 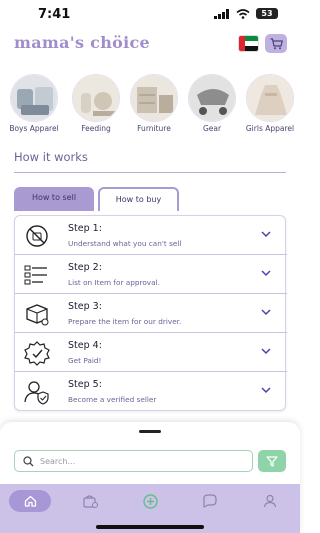 What do you see at coordinates (85, 267) in the screenshot?
I see `step-title: Step 2:` at bounding box center [85, 267].